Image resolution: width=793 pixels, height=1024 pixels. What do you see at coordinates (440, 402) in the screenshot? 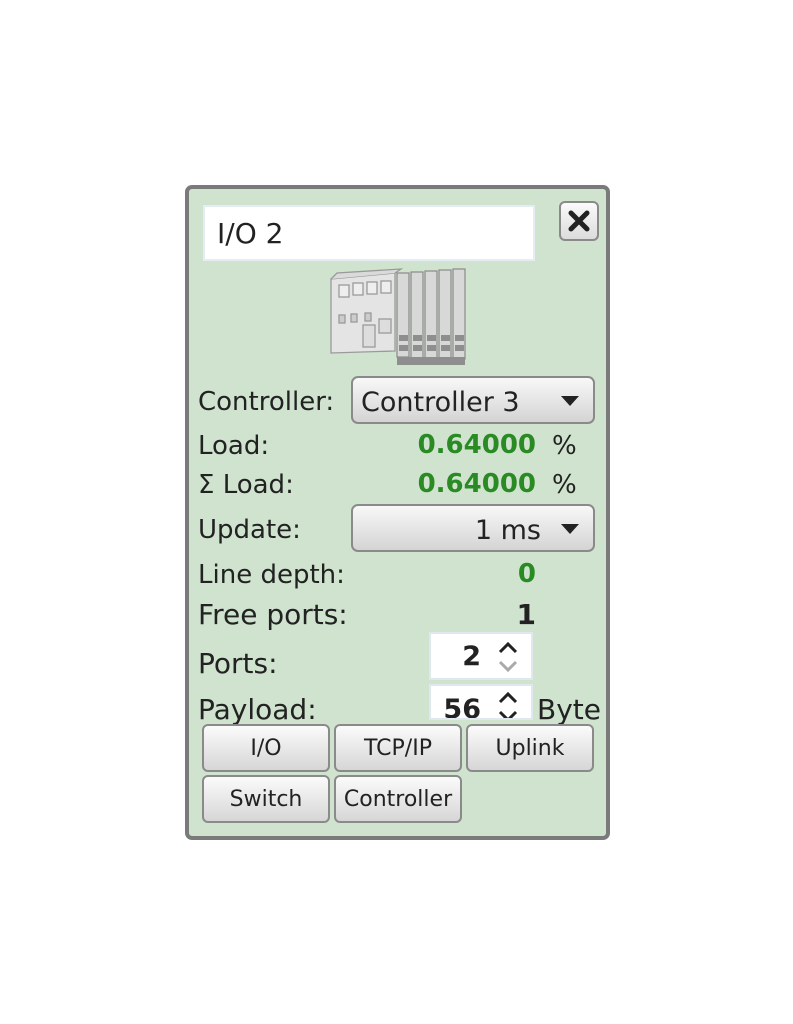
I see `controller-select-value: Controller 3` at bounding box center [440, 402].